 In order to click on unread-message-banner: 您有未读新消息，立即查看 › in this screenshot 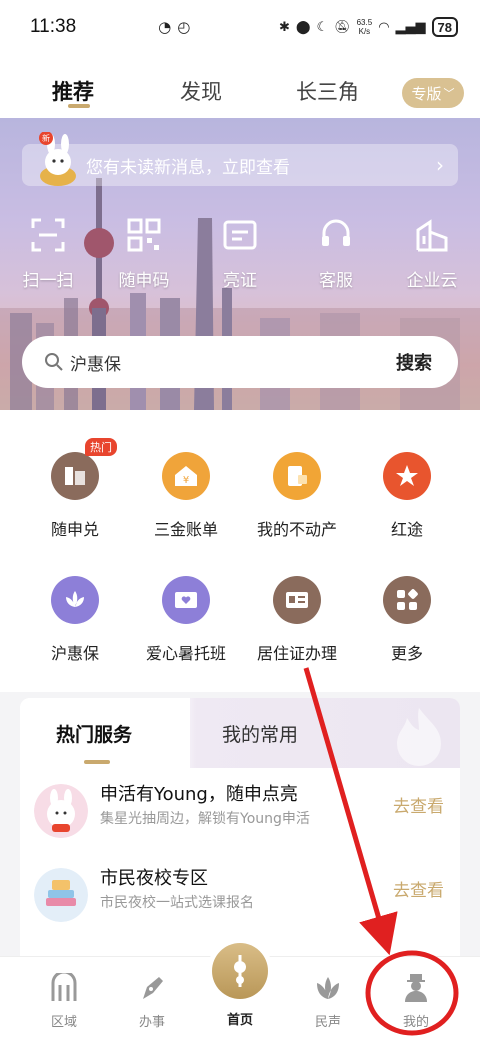, I will do `click(240, 165)`.